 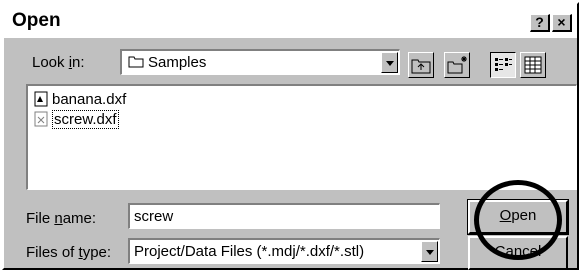 I want to click on look-in-label: Look in:, so click(x=58, y=62).